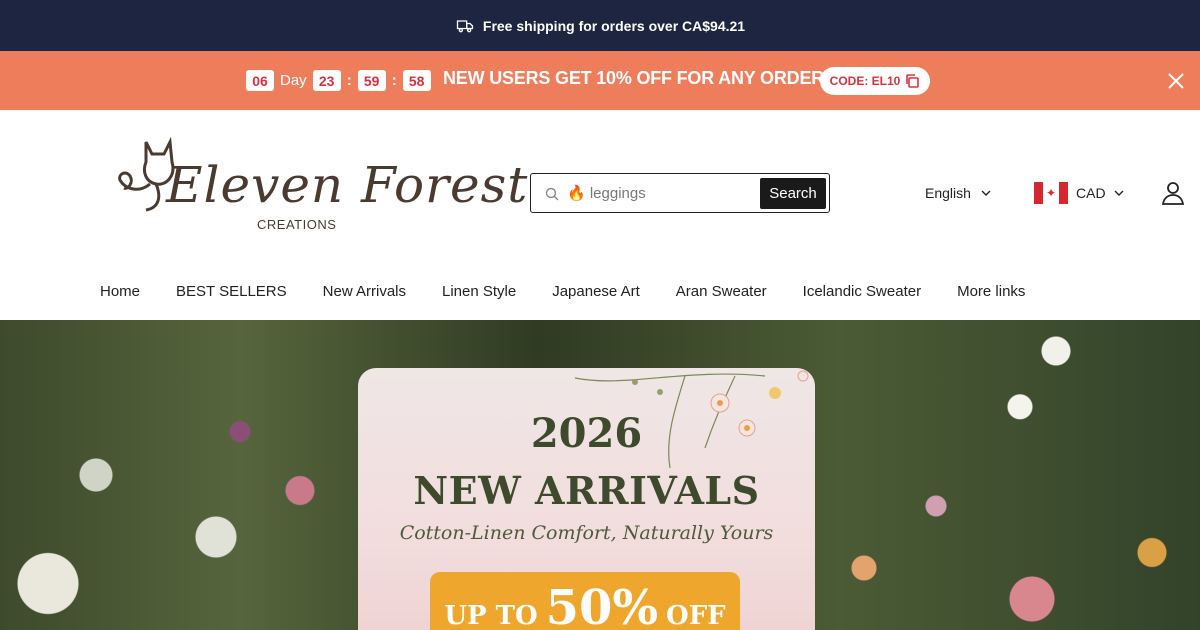 This screenshot has height=630, width=1200. I want to click on countdown-hours: 23, so click(326, 80).